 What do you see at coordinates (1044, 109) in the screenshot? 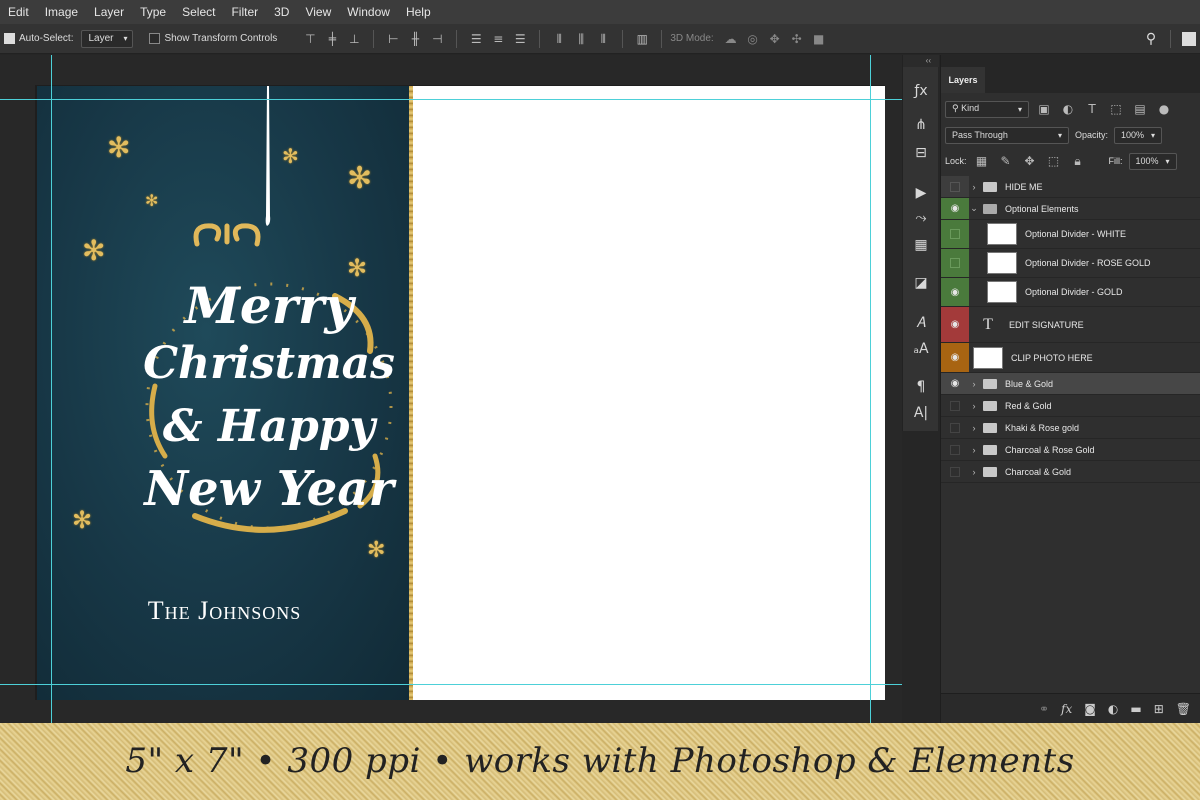
I see `filter-pixel-icon: ▣` at bounding box center [1044, 109].